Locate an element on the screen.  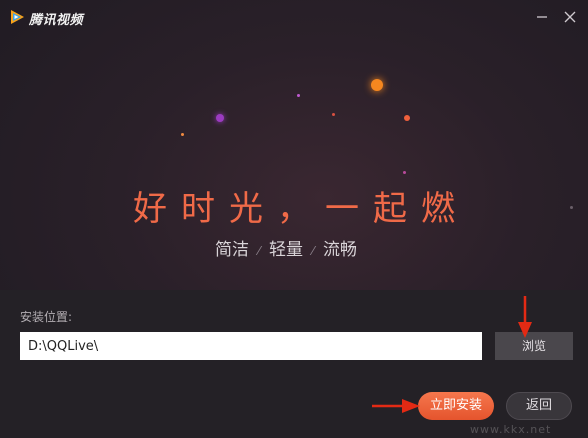
subtitle-item: 简洁 is located at coordinates (232, 250).